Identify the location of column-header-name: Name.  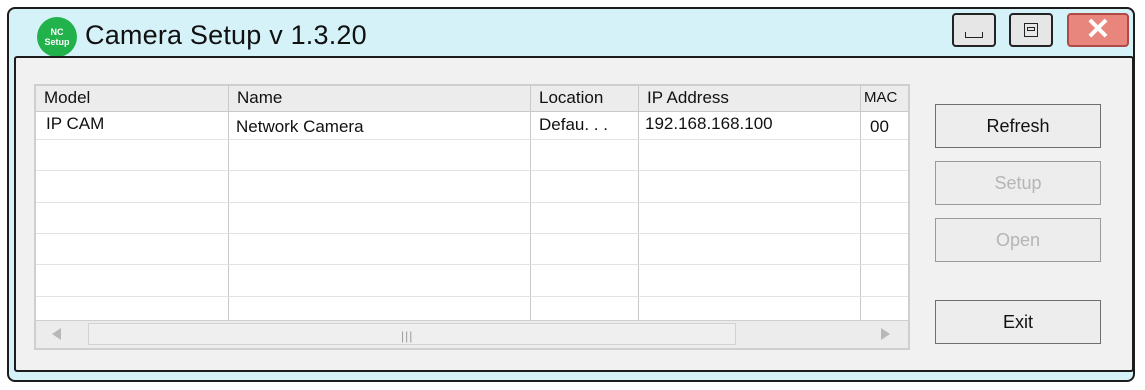
(380, 98).